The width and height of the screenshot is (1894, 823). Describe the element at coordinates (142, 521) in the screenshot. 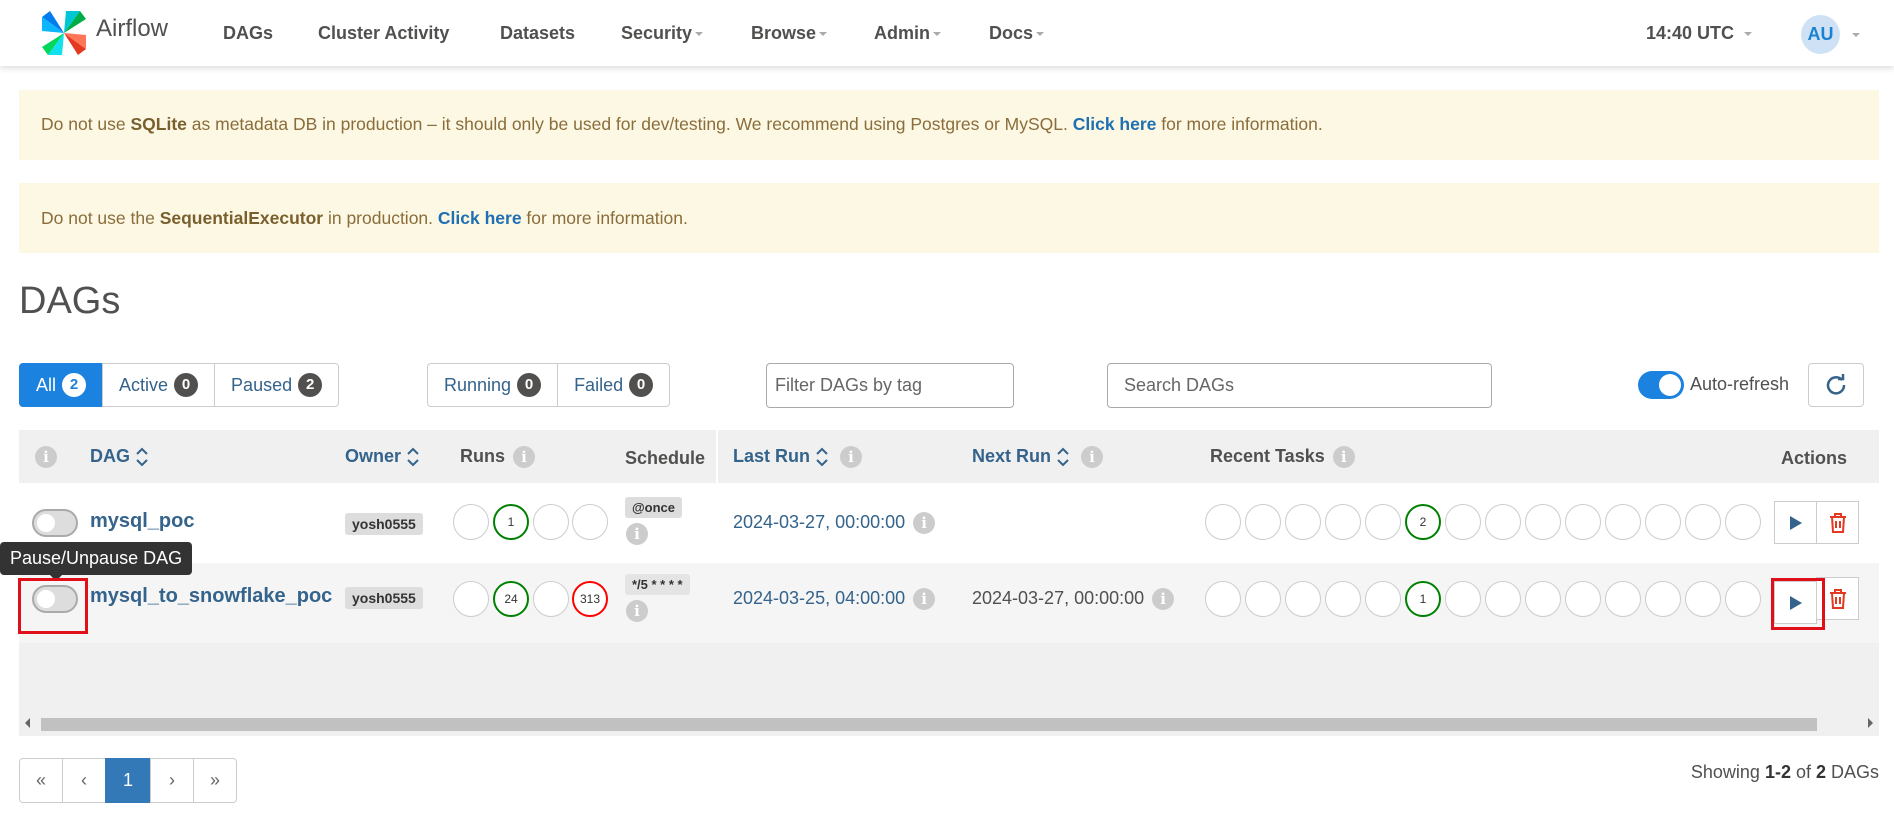

I see `dag-name-link: mysql_poc` at that location.